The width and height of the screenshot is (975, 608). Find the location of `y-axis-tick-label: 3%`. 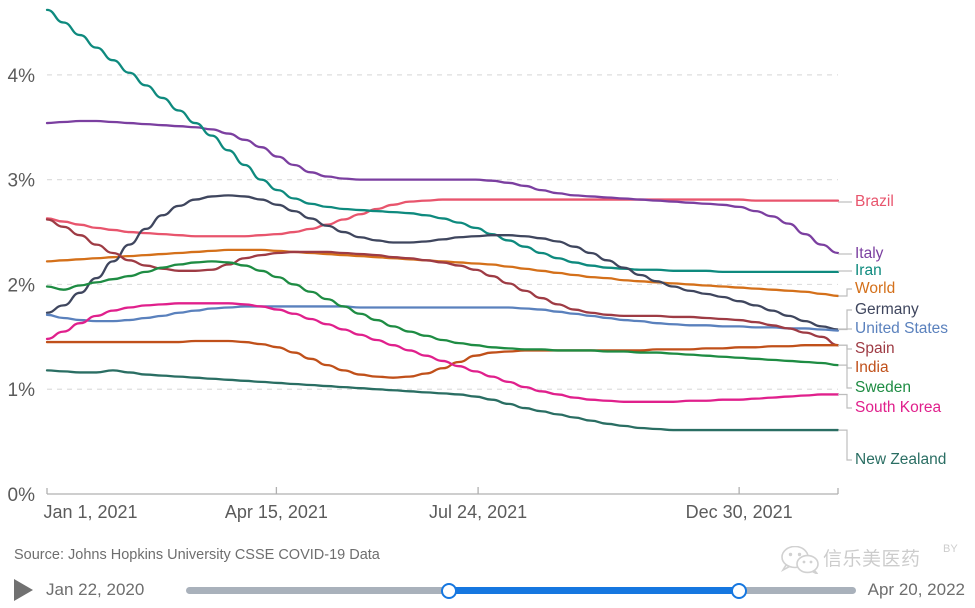

y-axis-tick-label: 3% is located at coordinates (22, 181).